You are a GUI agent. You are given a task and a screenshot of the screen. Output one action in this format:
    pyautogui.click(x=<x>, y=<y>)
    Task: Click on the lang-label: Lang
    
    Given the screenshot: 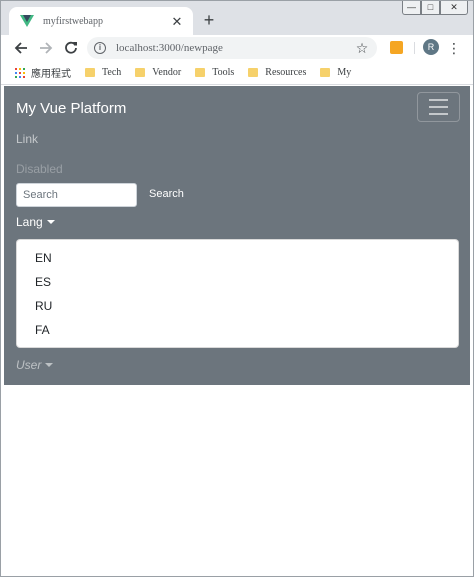 What is the action you would take?
    pyautogui.click(x=29, y=222)
    